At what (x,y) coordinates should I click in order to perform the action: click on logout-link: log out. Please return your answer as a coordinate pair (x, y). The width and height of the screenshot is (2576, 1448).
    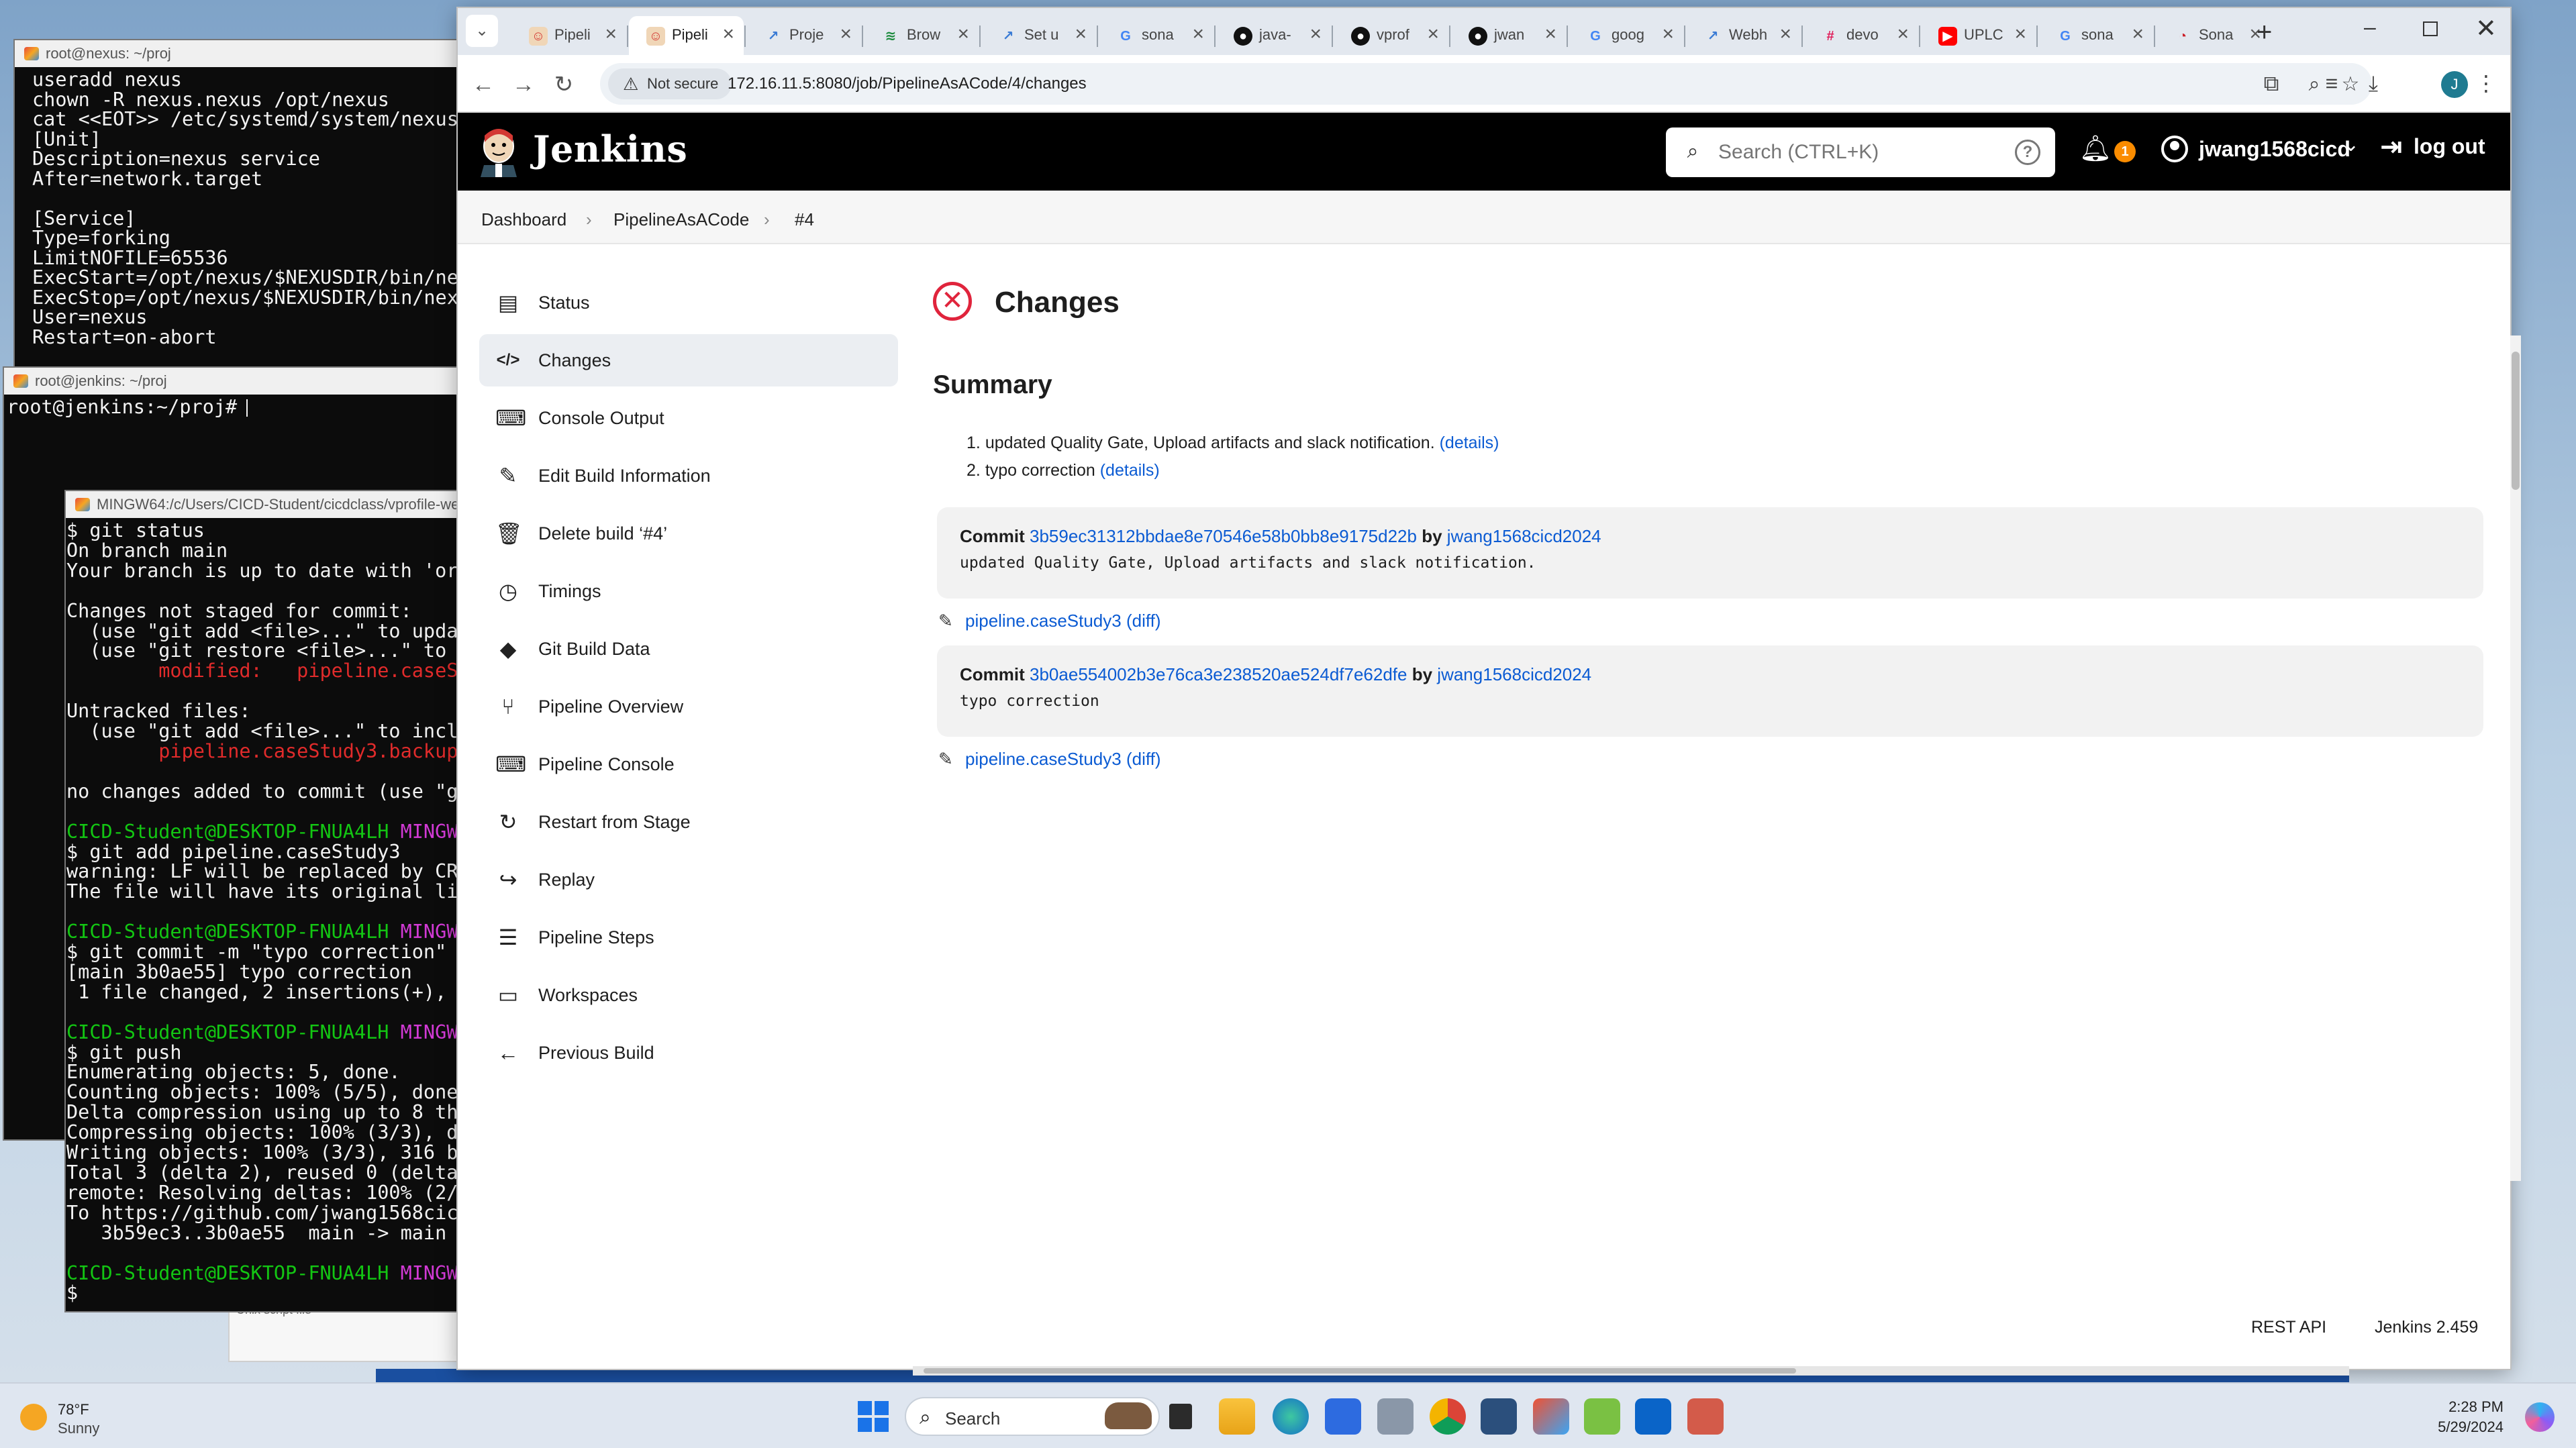
    Looking at the image, I should click on (2432, 147).